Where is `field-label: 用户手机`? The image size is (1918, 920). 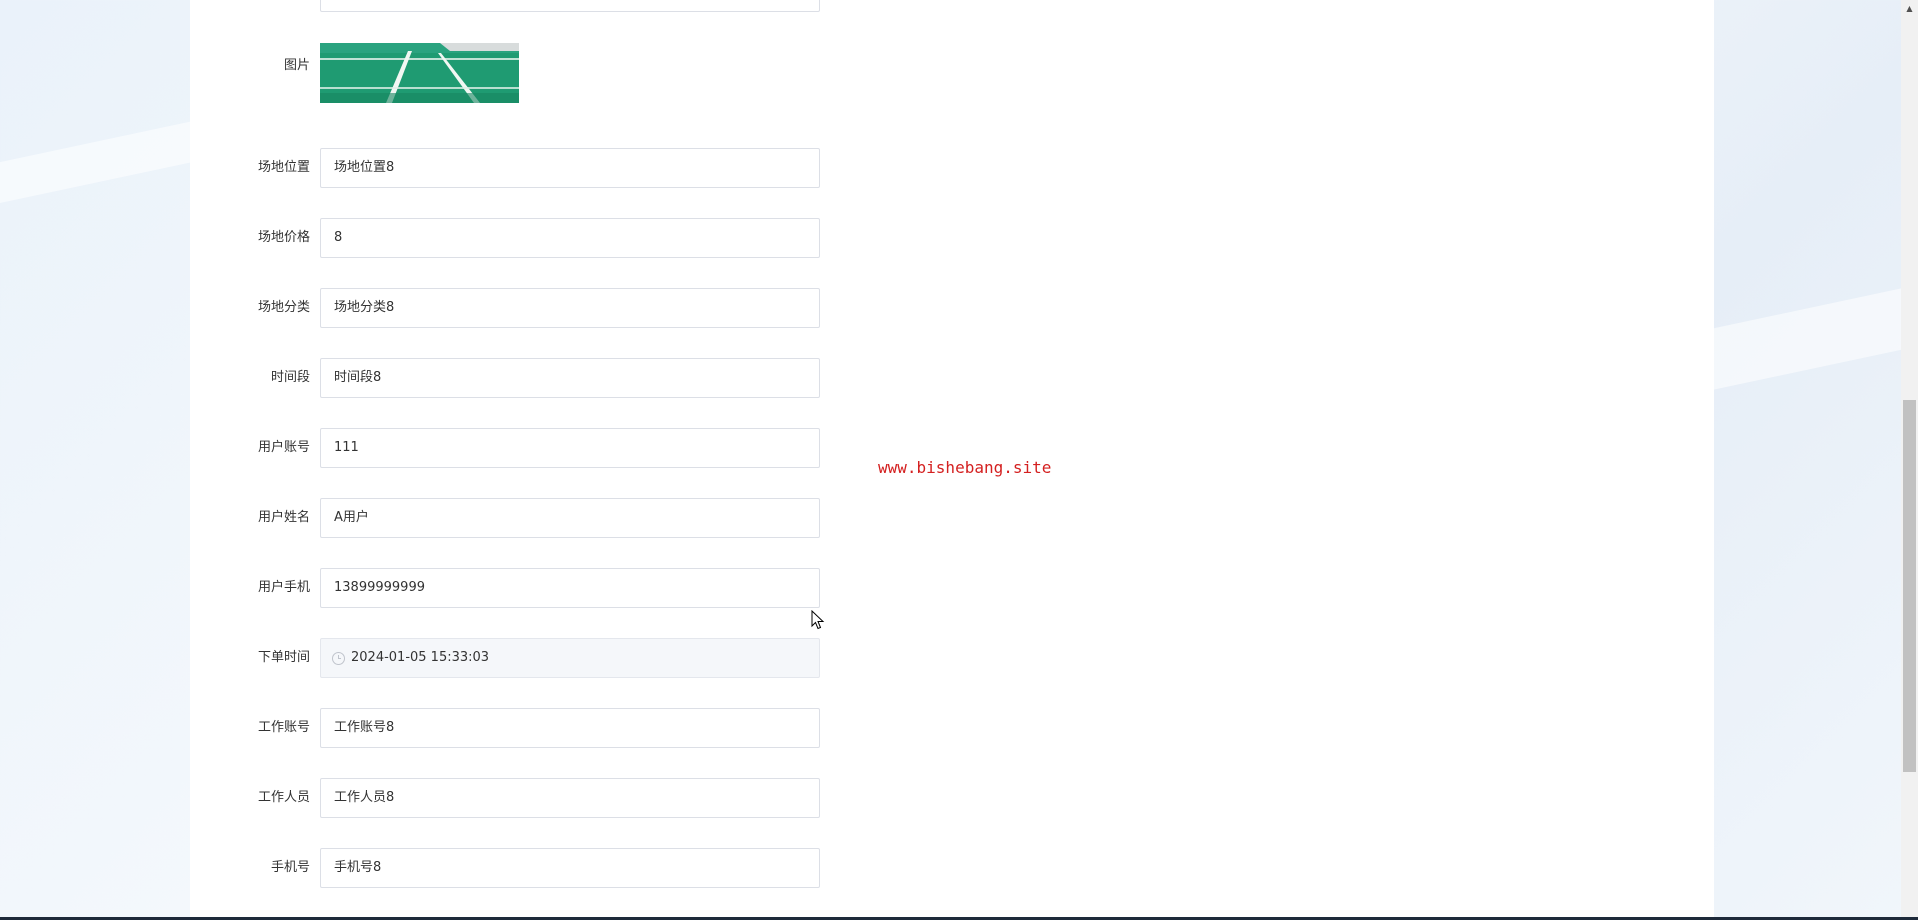 field-label: 用户手机 is located at coordinates (283, 587).